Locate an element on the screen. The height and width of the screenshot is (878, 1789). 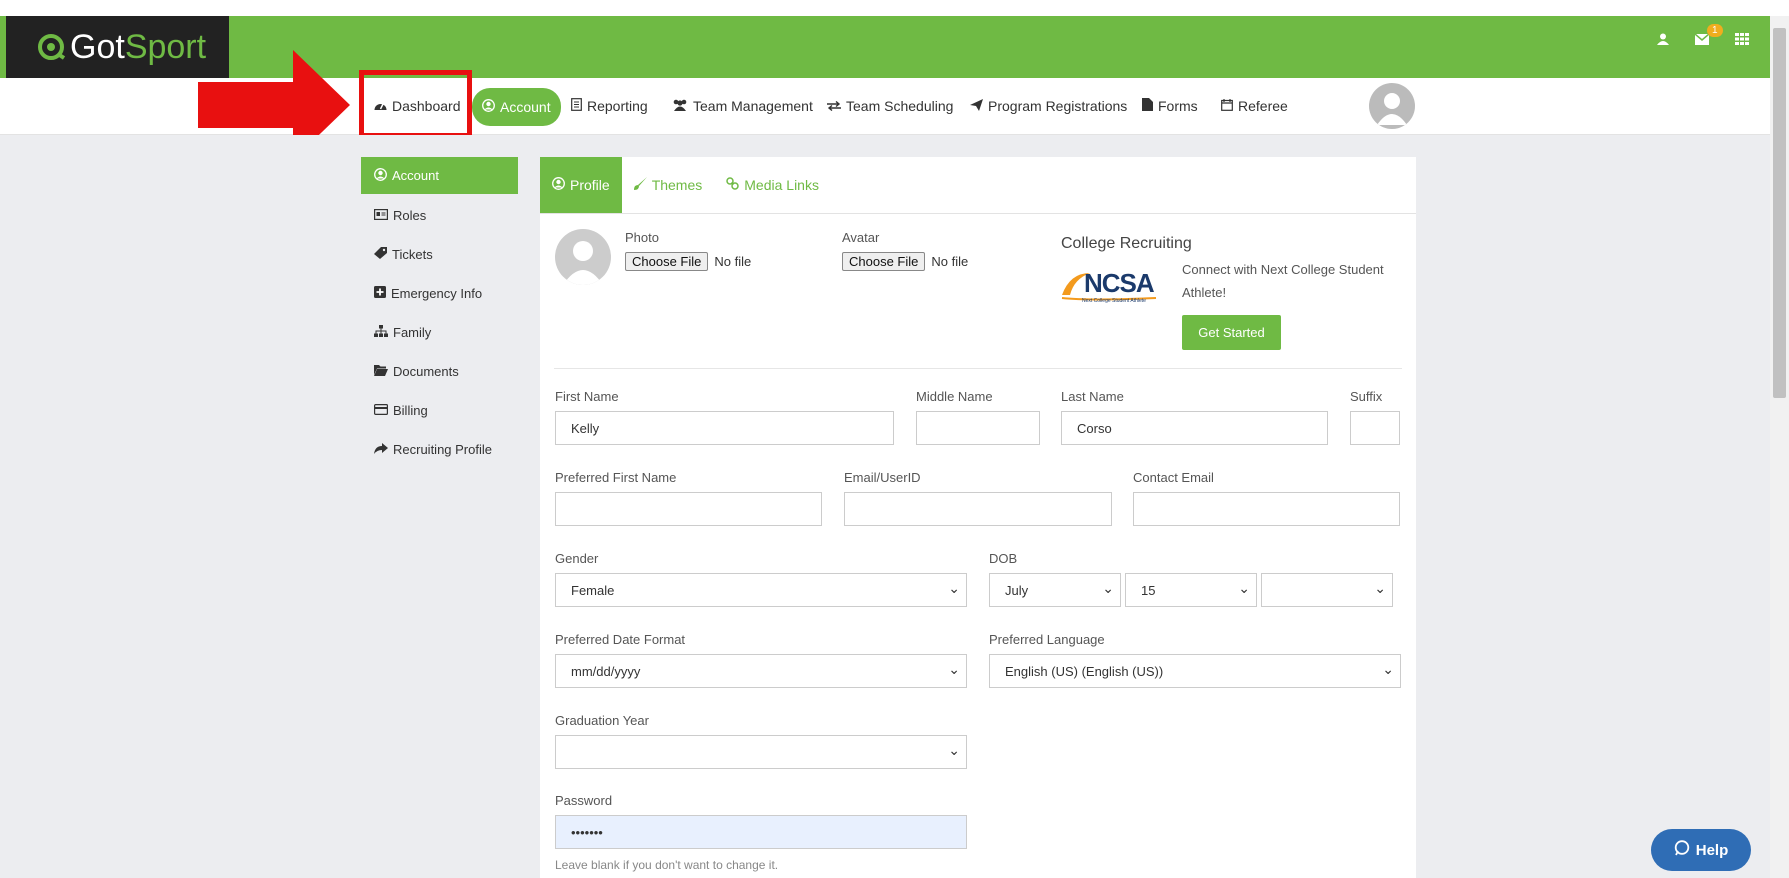
dob-label: DOB is located at coordinates (1003, 558).